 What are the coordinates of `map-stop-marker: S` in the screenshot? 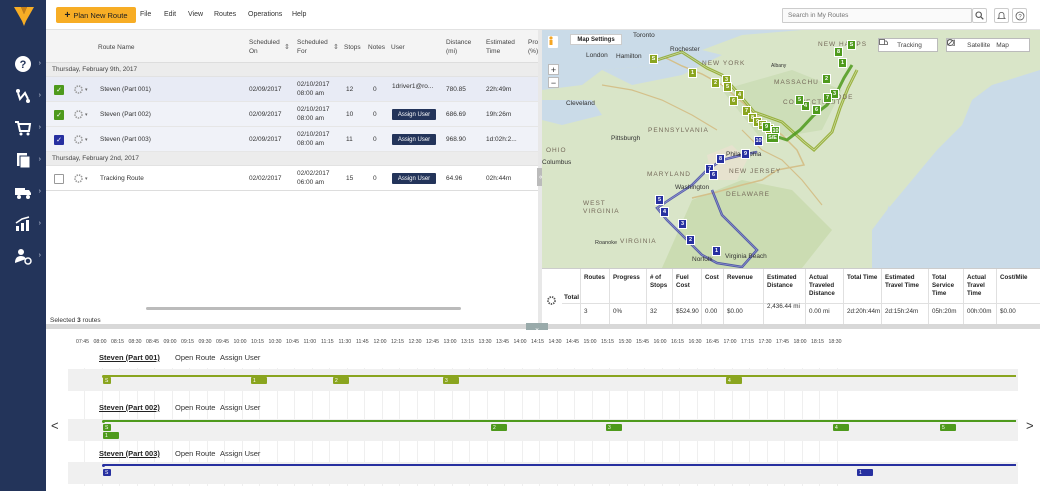 It's located at (851, 45).